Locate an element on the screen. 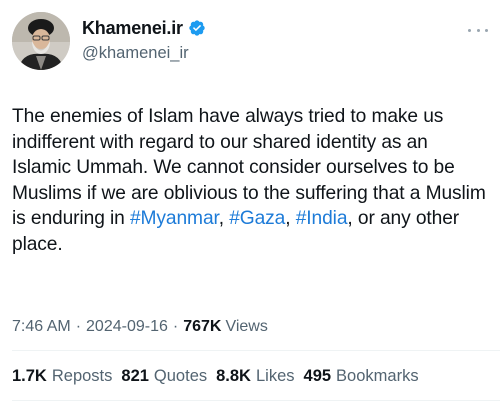 The height and width of the screenshot is (403, 500). quotes-count: 821 is located at coordinates (135, 376).